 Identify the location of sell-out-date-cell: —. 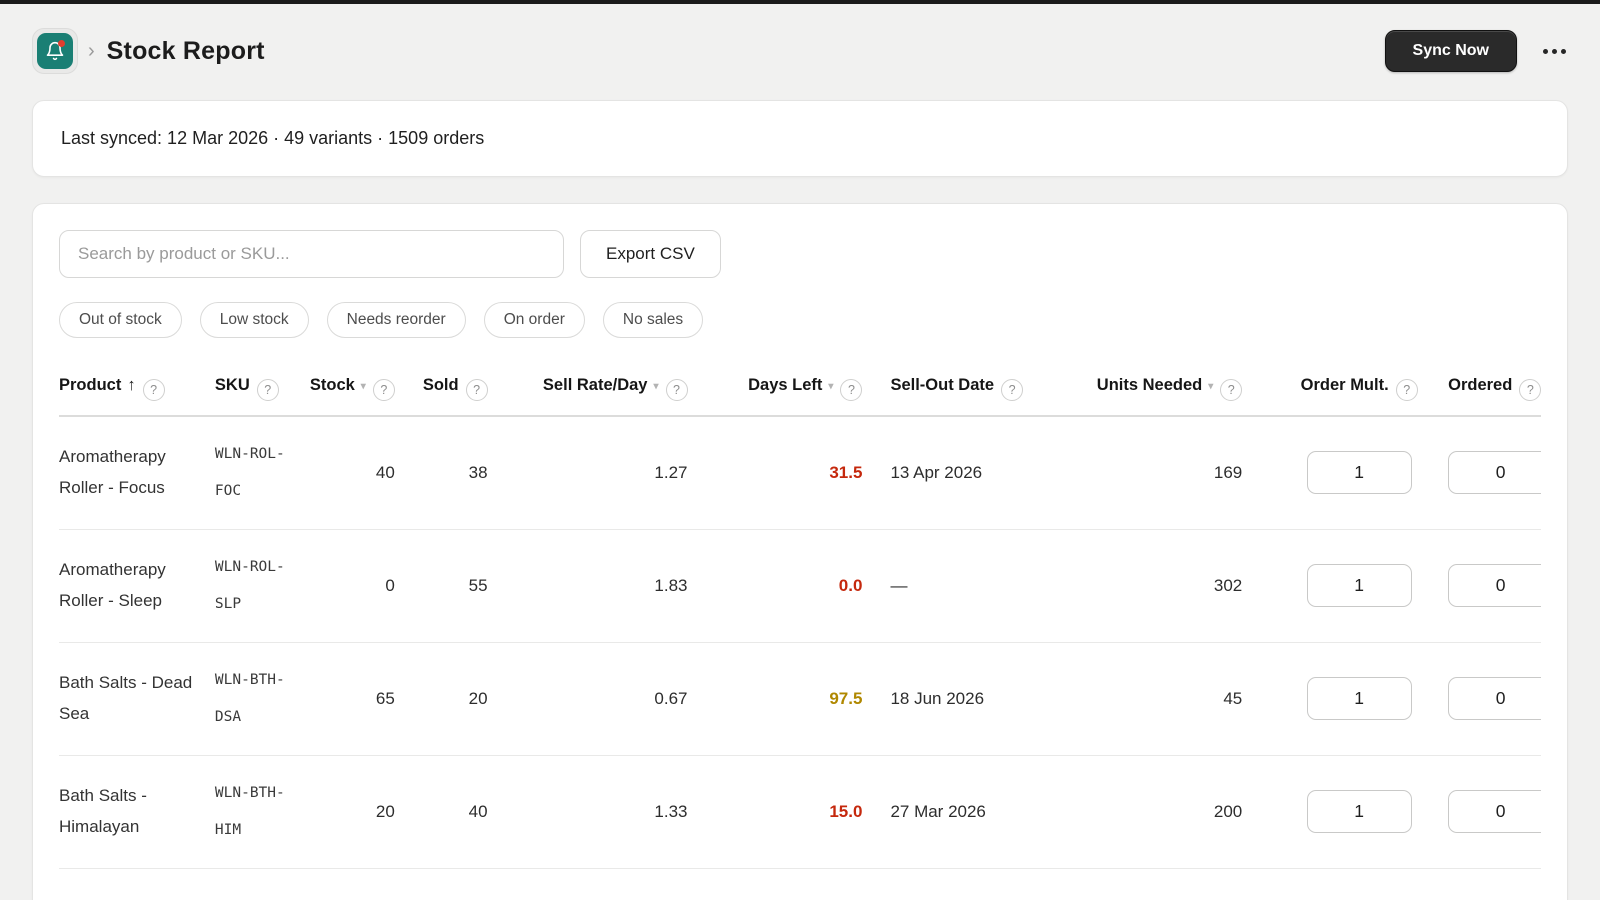
(985, 586).